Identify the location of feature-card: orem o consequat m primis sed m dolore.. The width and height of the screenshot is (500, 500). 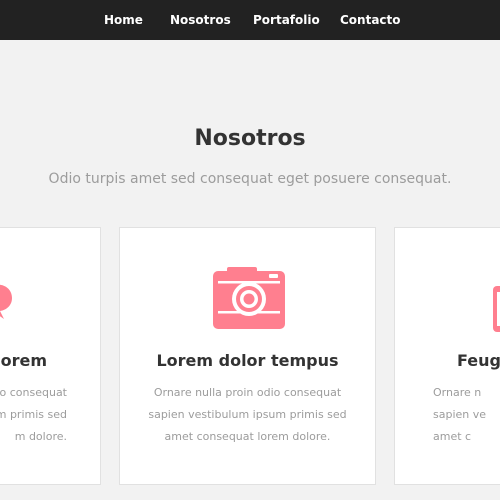
(50, 356).